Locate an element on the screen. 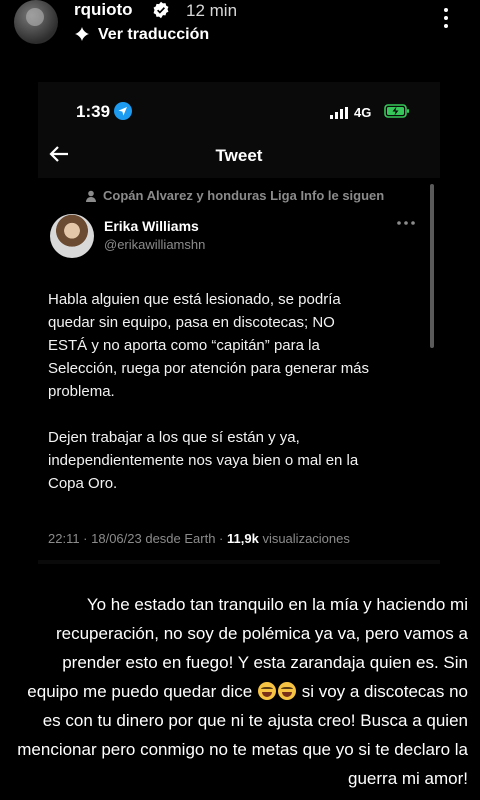 The image size is (480, 800). story-header: rquioto 12 min Ver traducción is located at coordinates (240, 25).